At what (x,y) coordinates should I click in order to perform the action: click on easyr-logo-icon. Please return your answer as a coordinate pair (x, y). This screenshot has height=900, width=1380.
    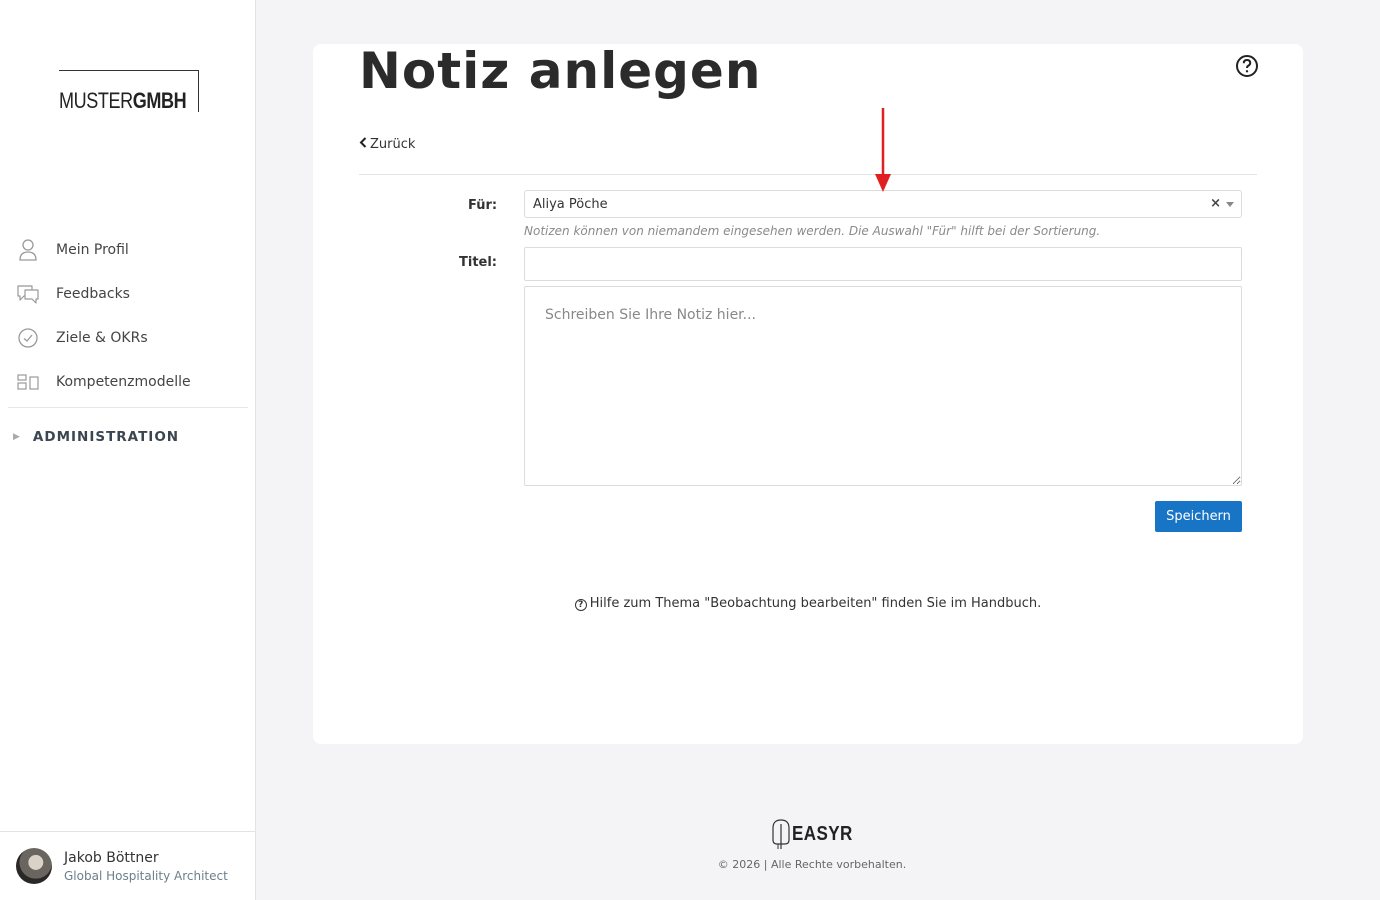
    Looking at the image, I should click on (781, 834).